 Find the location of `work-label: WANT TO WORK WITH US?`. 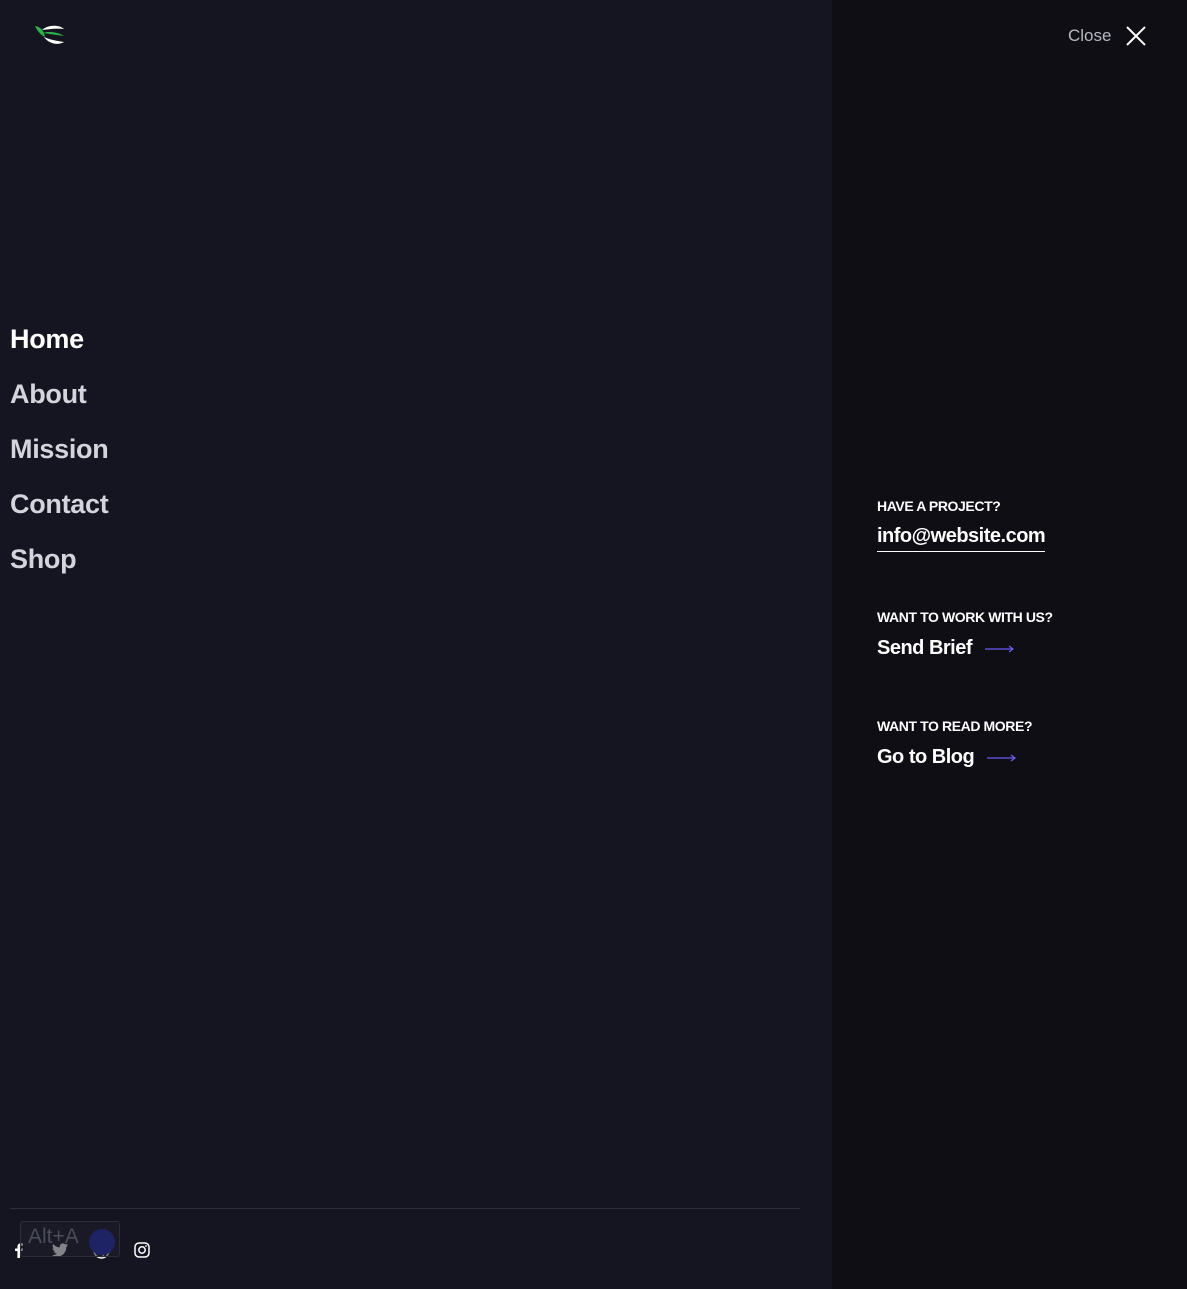

work-label: WANT TO WORK WITH US? is located at coordinates (965, 617).